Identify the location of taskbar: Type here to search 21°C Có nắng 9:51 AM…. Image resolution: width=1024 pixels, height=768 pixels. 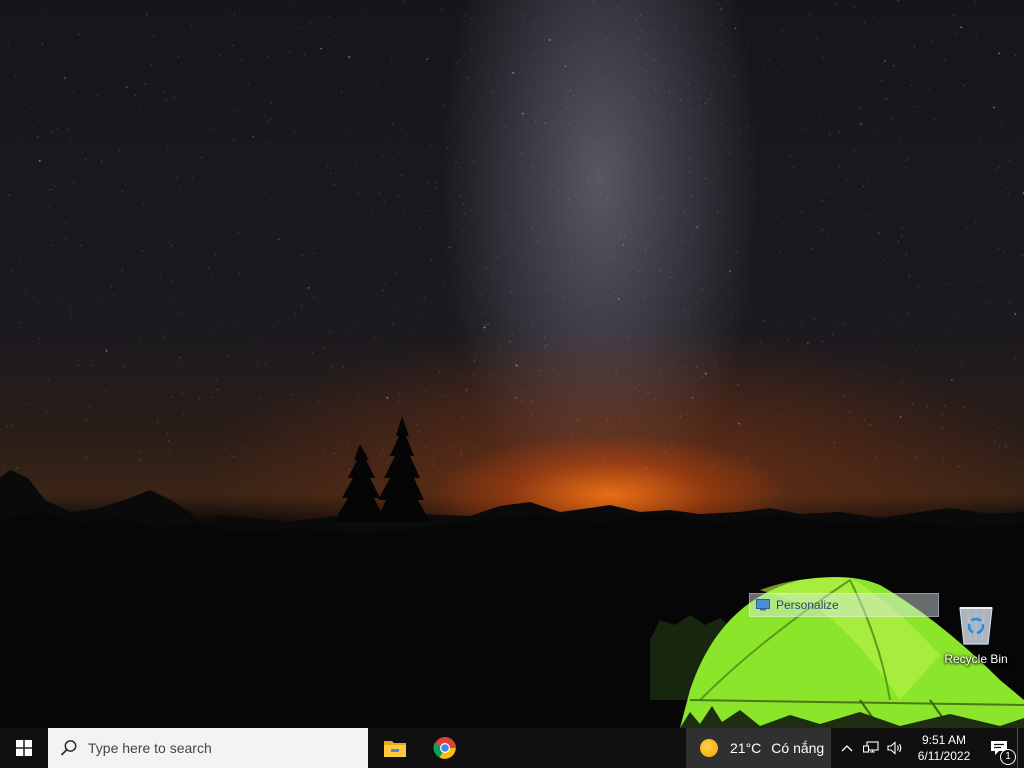
(512, 748).